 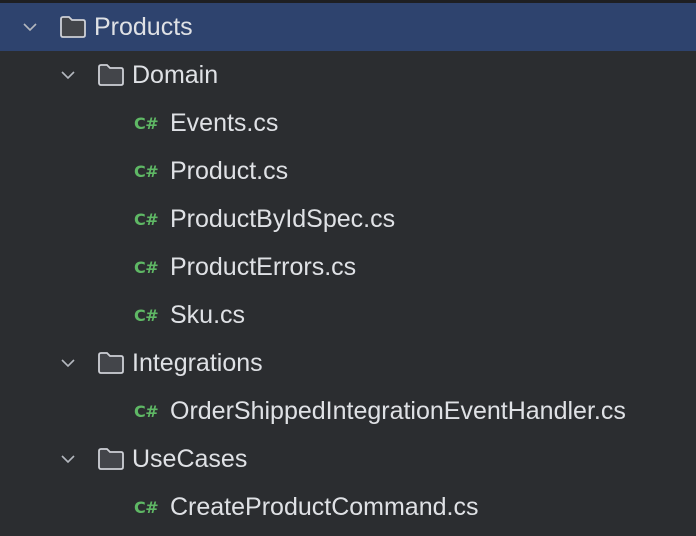 I want to click on tree-file: C# Sku.cs, so click(x=348, y=315).